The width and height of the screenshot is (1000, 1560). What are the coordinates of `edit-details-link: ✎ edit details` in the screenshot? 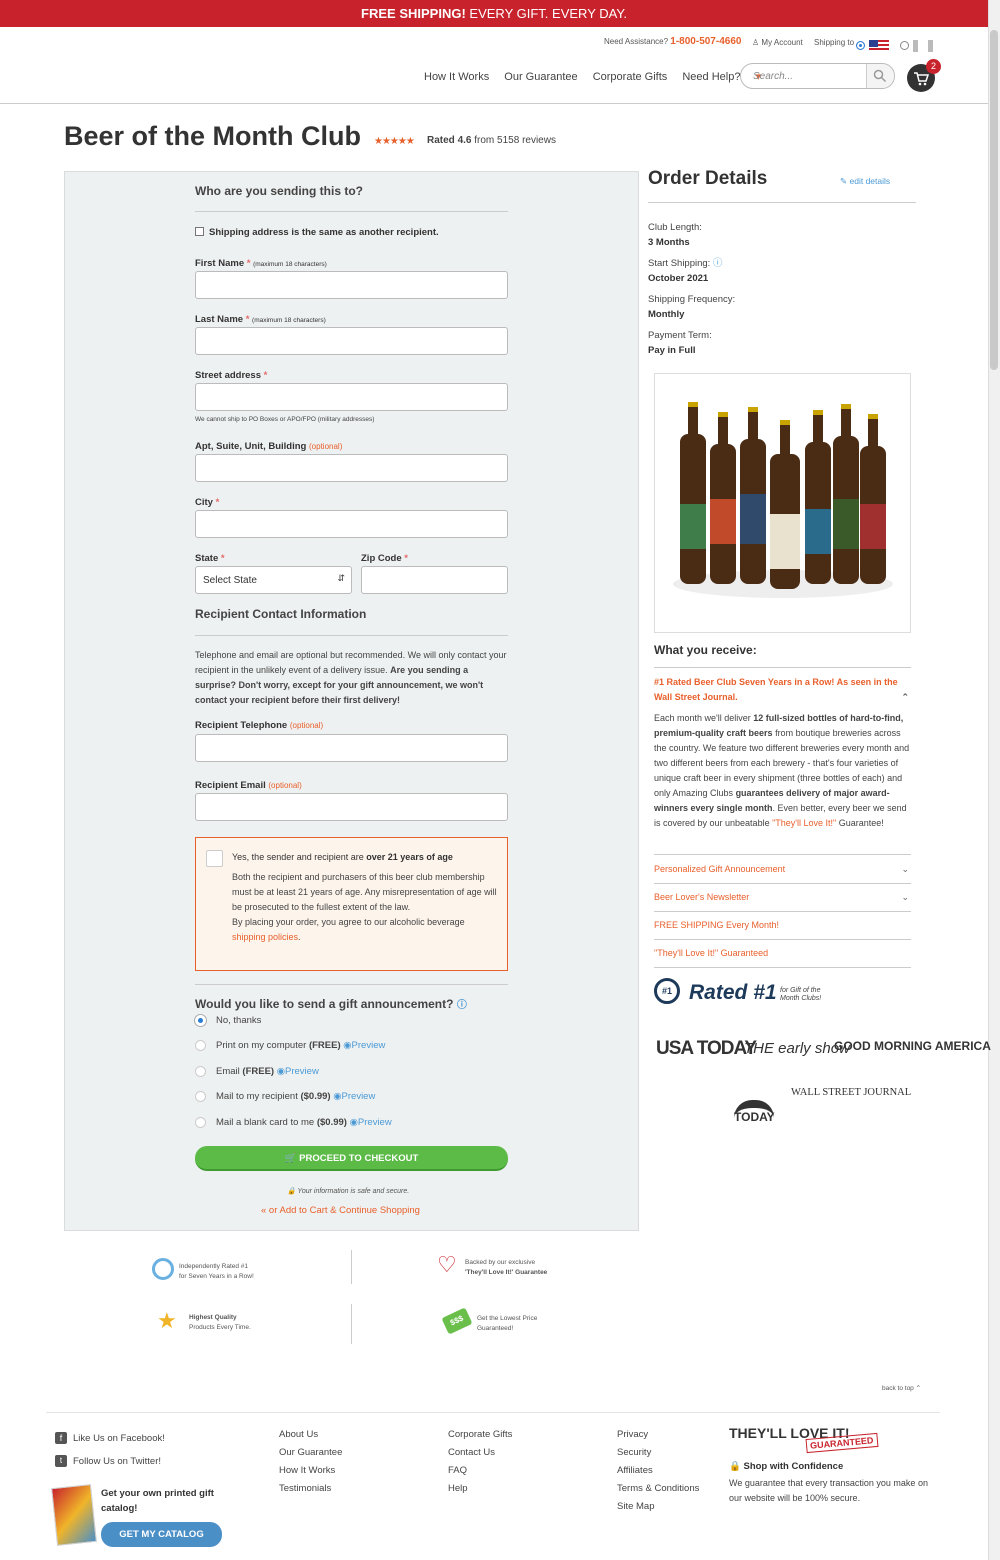 It's located at (865, 181).